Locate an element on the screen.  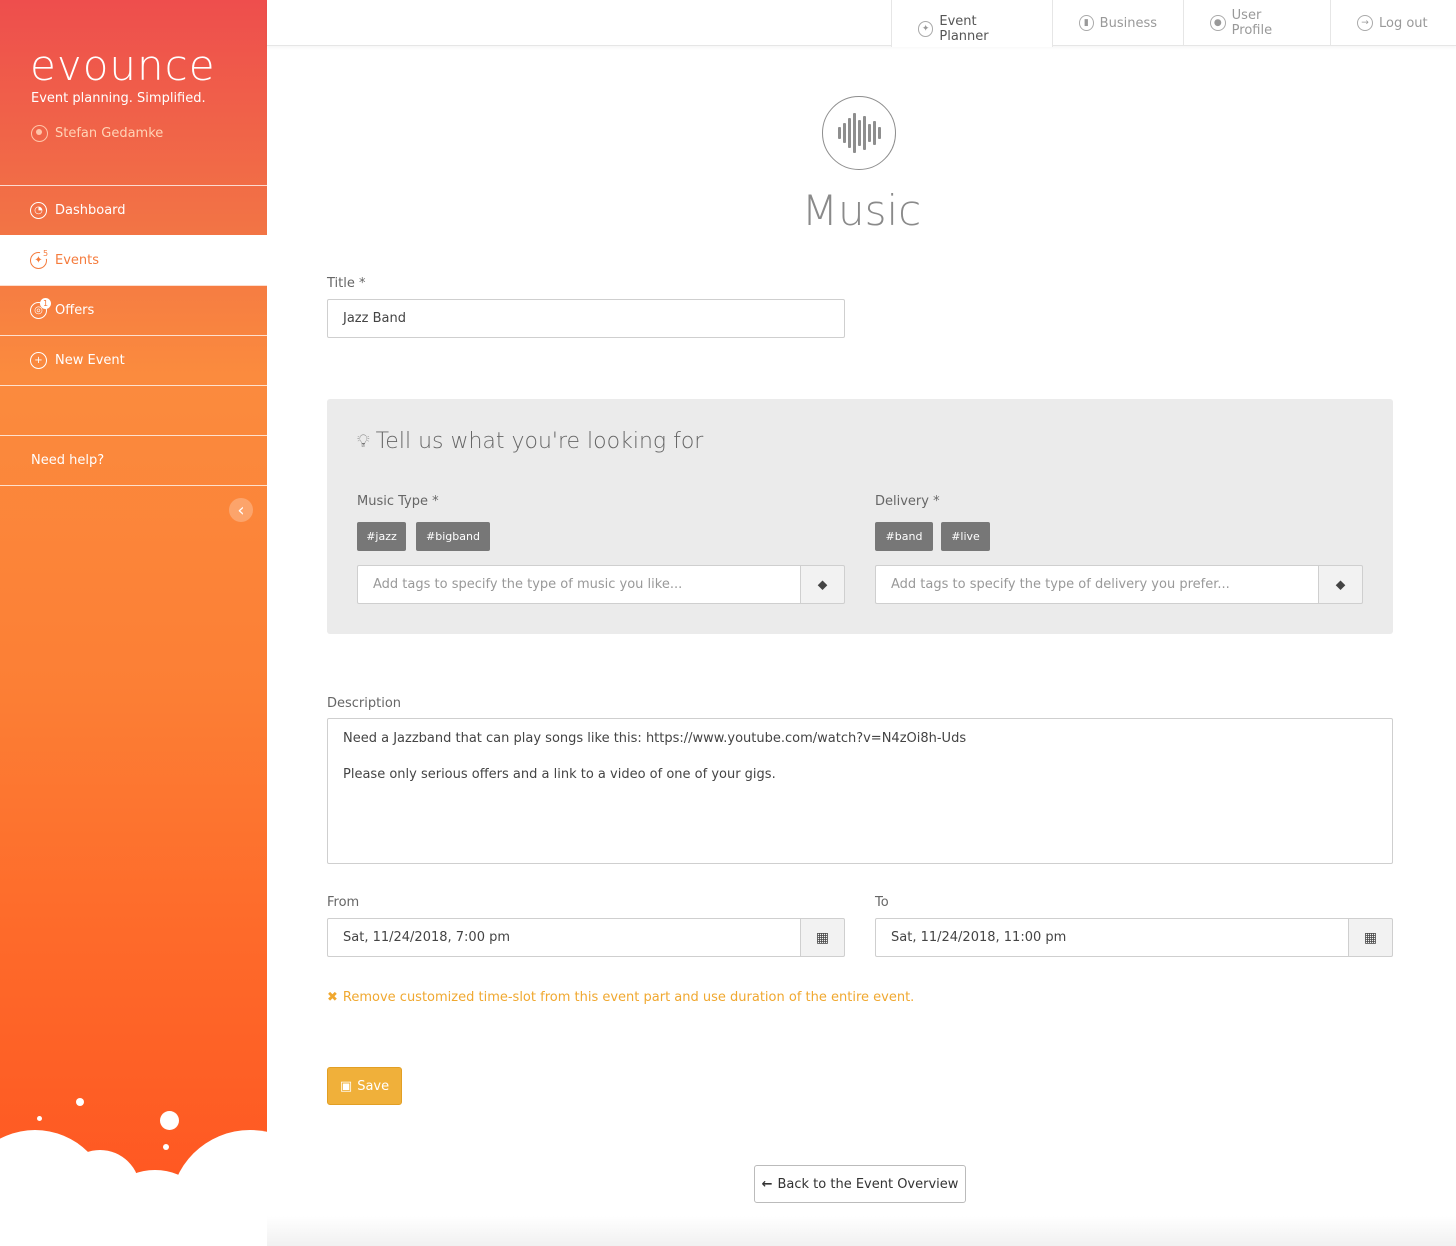
sidebar-item-offers: ◎ 1 Offers is located at coordinates (133, 310).